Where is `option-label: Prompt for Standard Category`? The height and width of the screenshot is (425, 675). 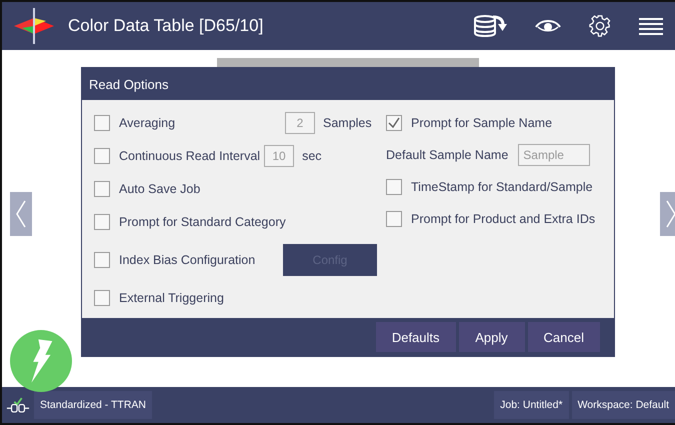
option-label: Prompt for Standard Category is located at coordinates (202, 222).